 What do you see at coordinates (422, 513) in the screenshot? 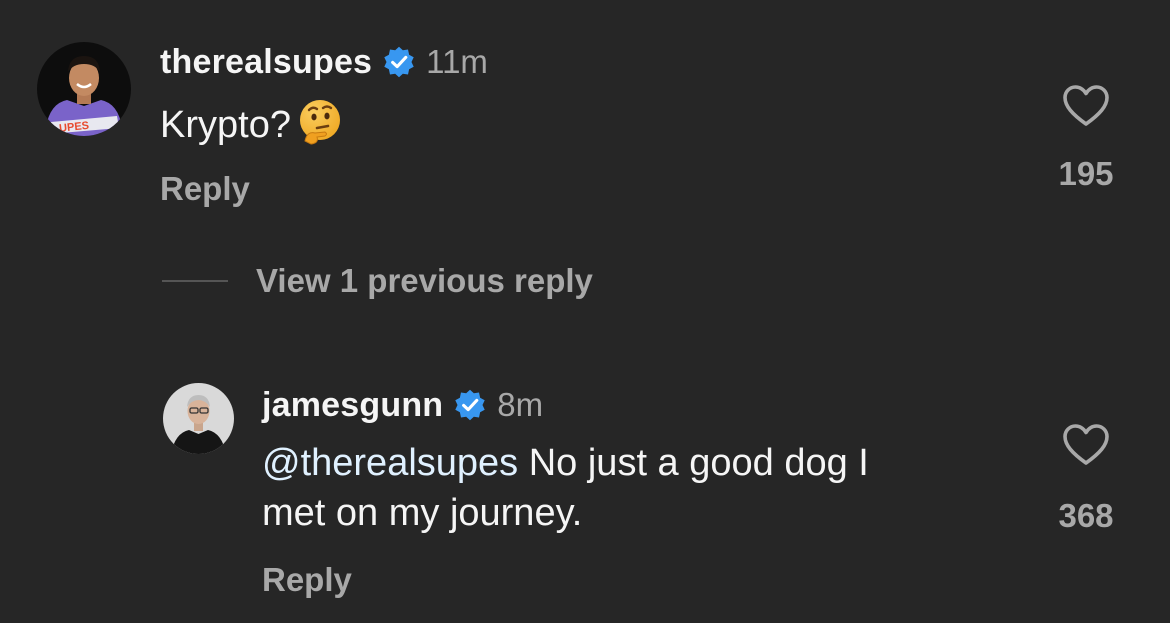
I see `comment-body-line-2: met on my journey.` at bounding box center [422, 513].